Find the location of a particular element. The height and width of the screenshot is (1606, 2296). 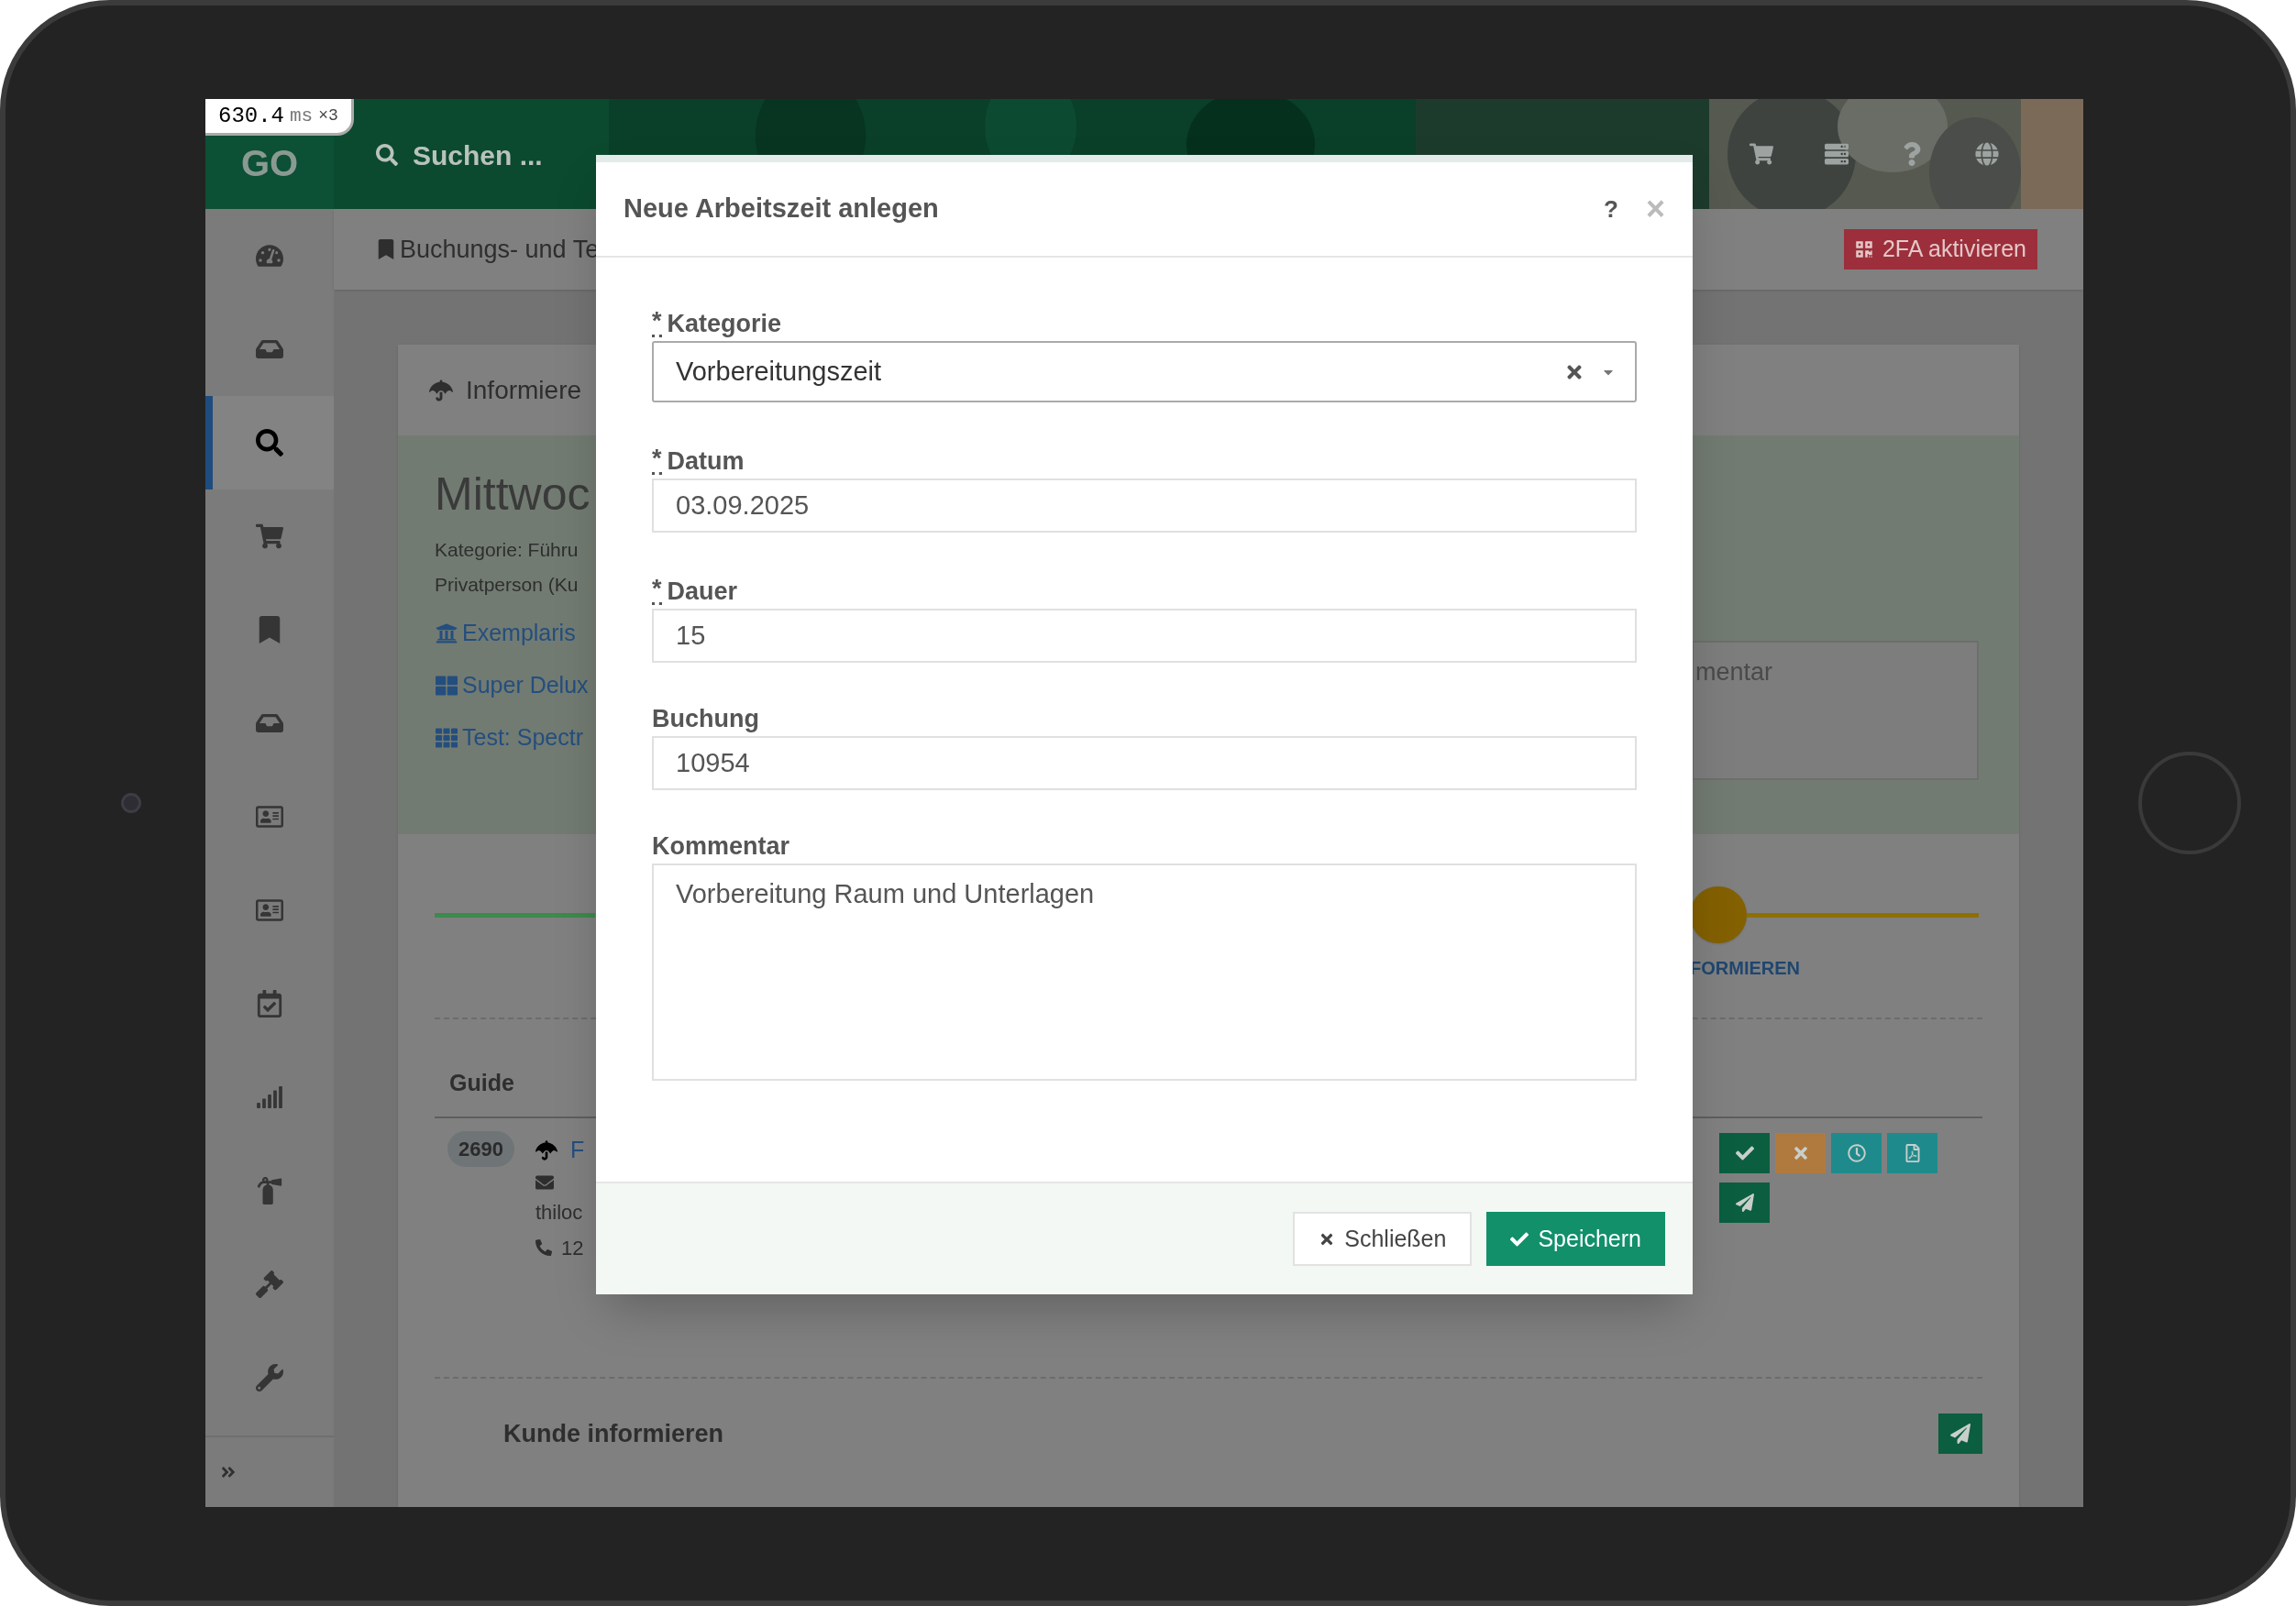

performance-badge: 630.4 ms ×3 is located at coordinates (279, 117).